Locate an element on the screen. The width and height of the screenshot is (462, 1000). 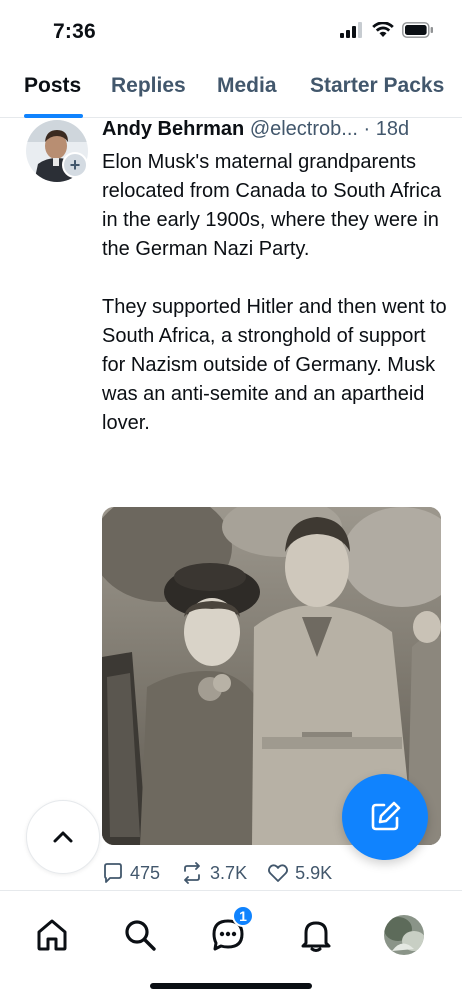
compose-button is located at coordinates (385, 817).